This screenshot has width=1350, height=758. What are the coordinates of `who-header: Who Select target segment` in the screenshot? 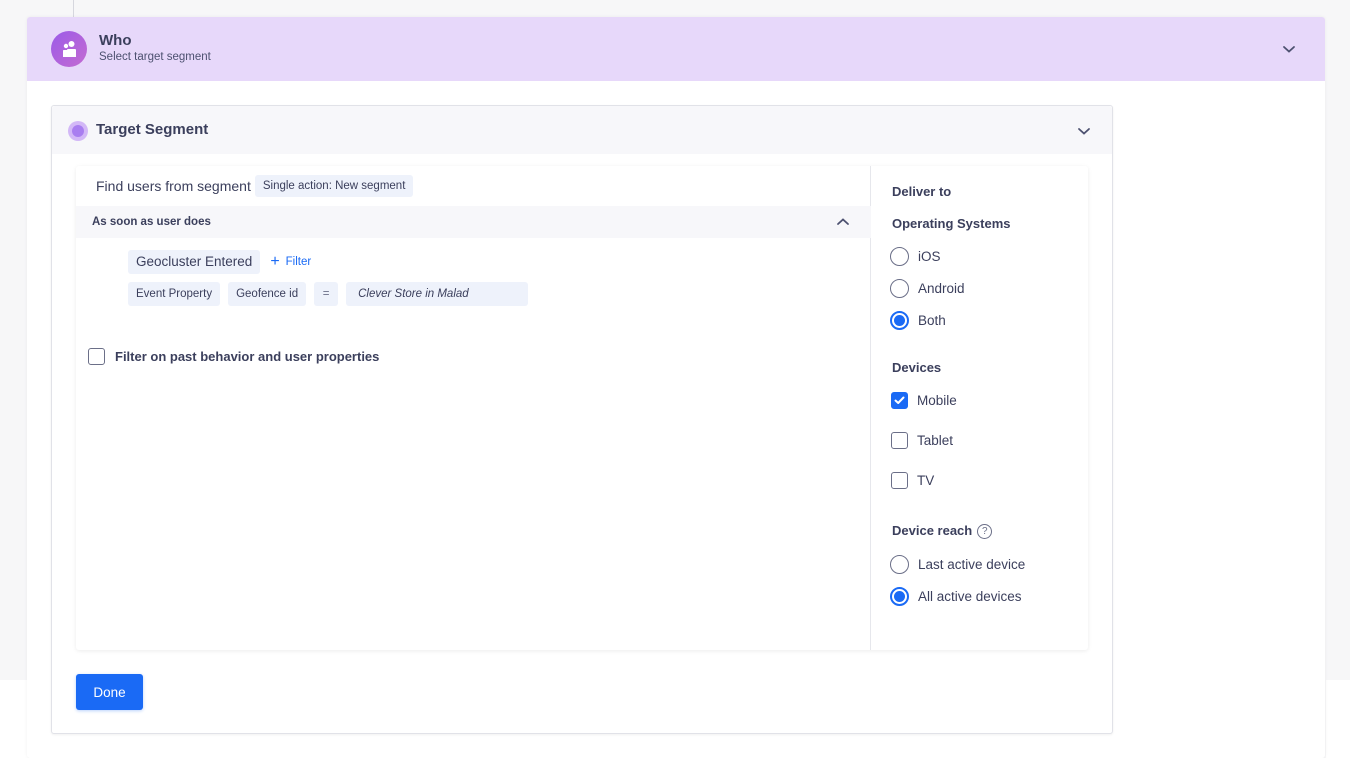 It's located at (676, 49).